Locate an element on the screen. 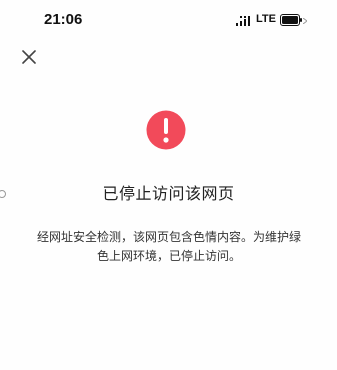 Image resolution: width=337 pixels, height=370 pixels. status-time: 21:06 is located at coordinates (63, 19).